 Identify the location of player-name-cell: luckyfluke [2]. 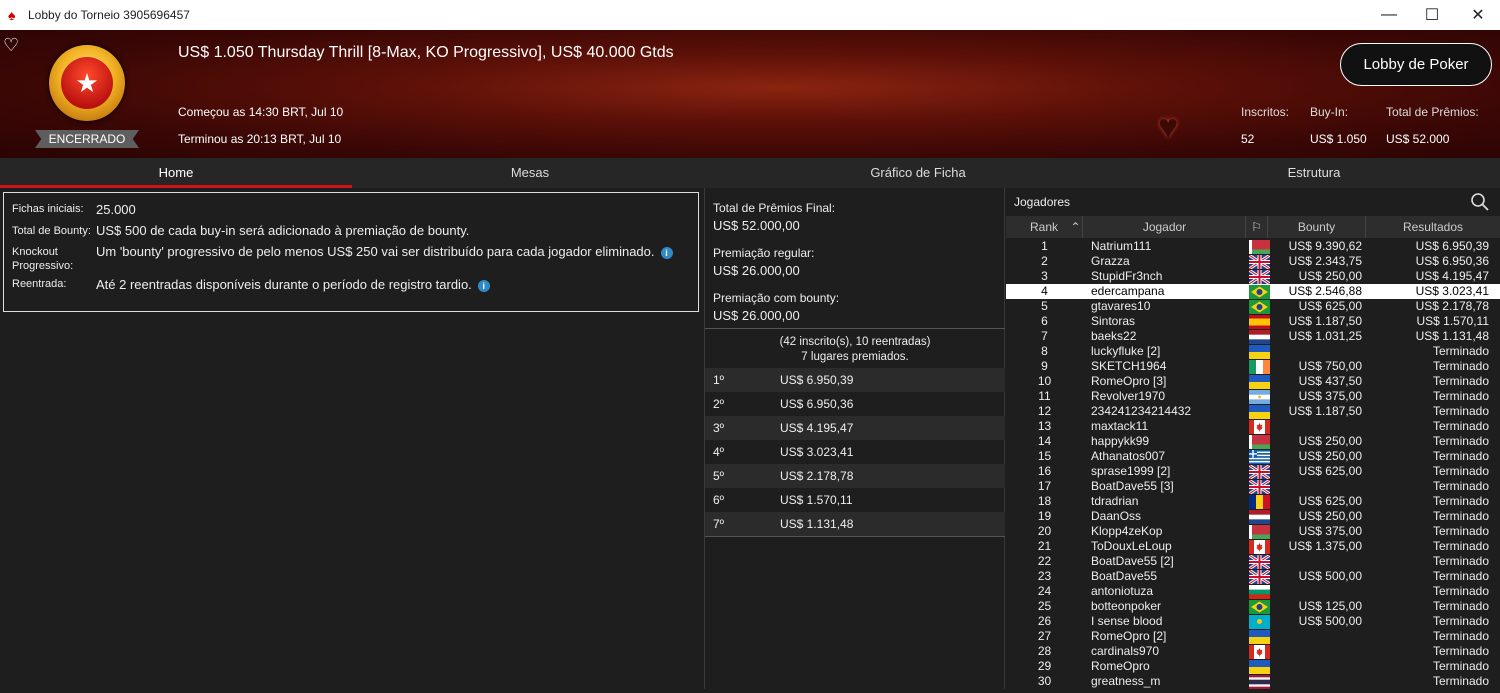
(1126, 351).